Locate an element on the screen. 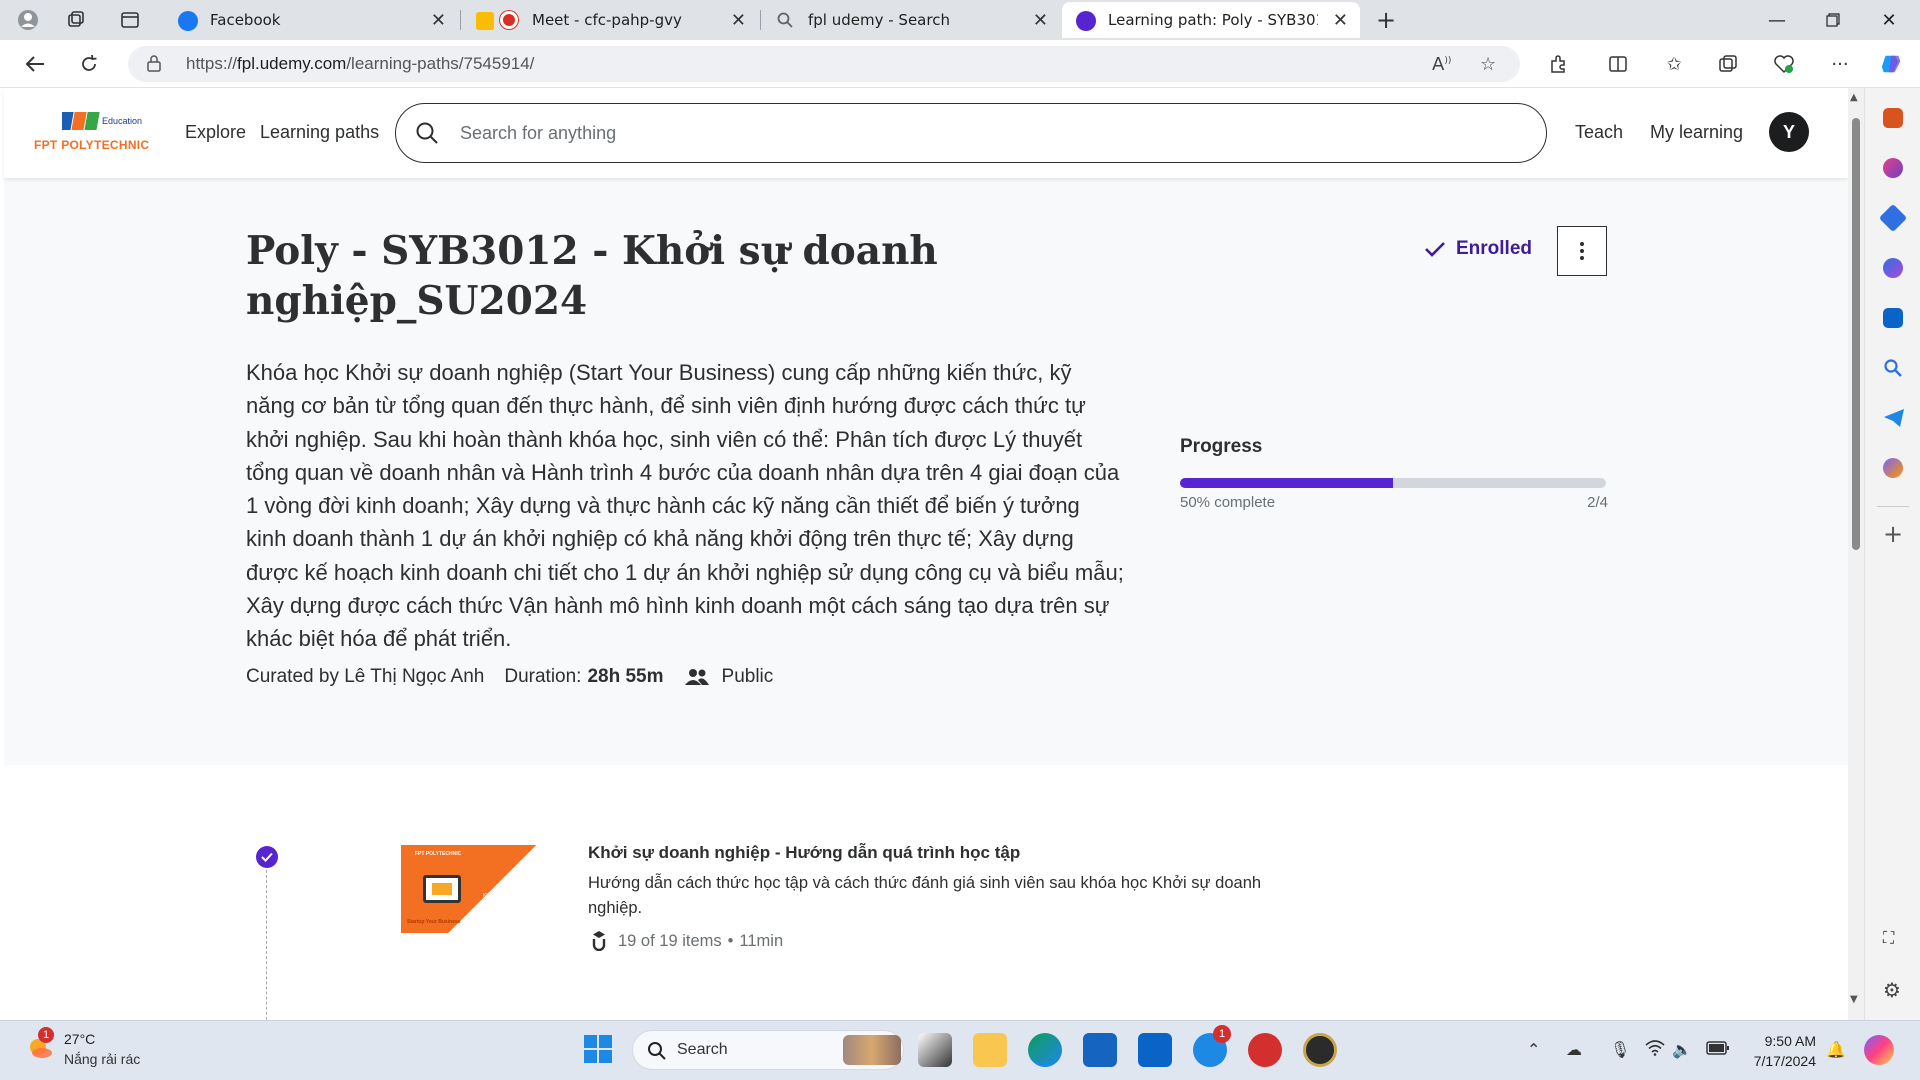  search-input is located at coordinates (960, 133).